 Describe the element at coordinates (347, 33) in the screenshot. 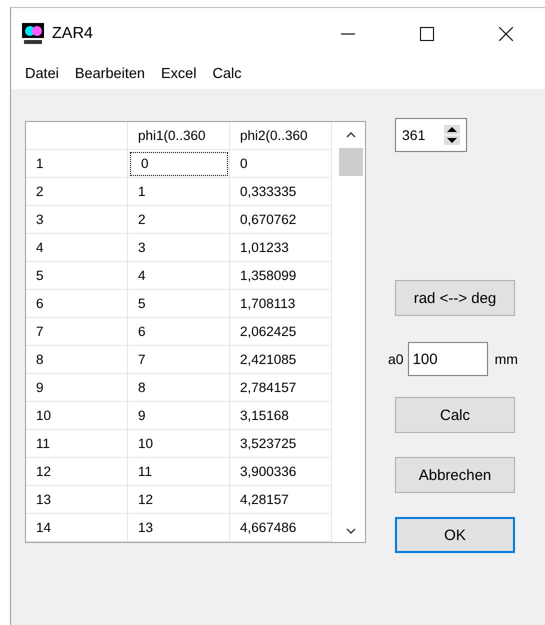

I see `minimize-icon` at that location.